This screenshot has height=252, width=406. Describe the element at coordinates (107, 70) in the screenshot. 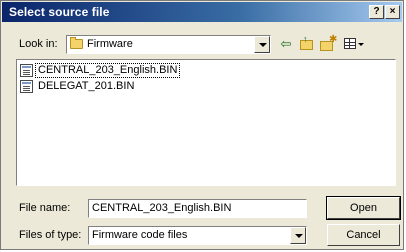

I see `file-name: CENTRAL_203_English.BIN` at that location.